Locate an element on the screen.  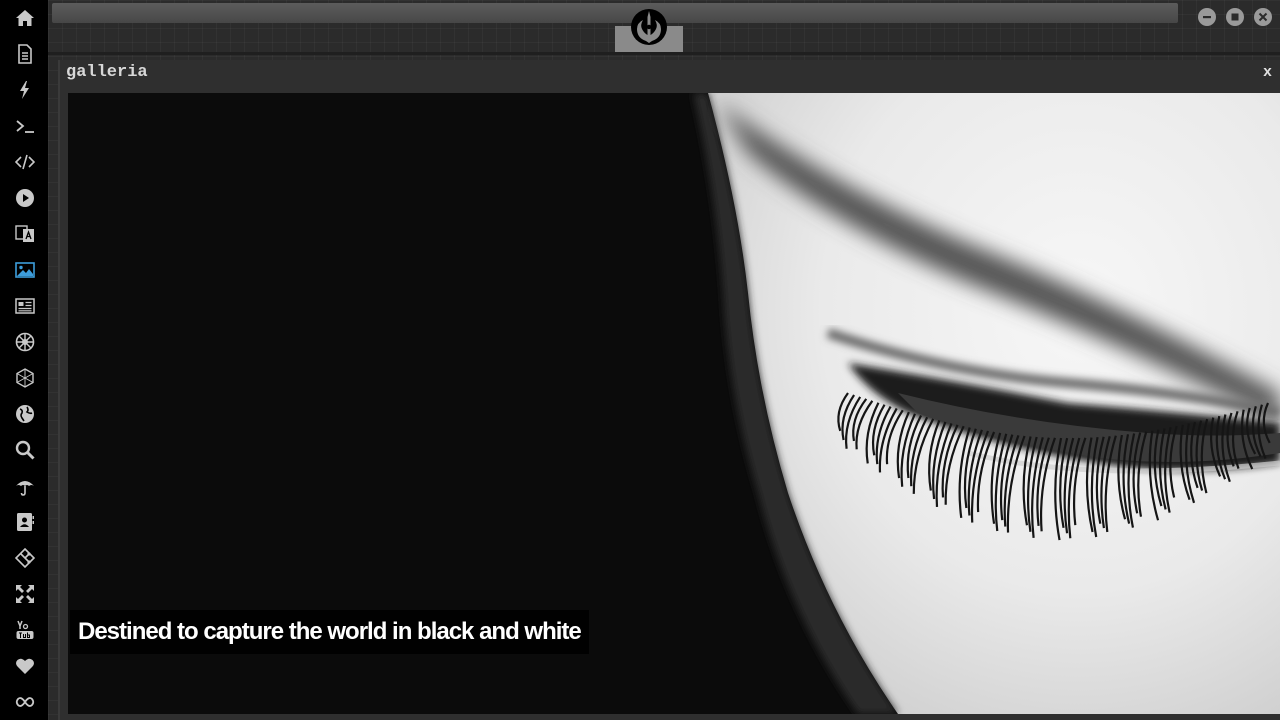
sidebar-item-favorites is located at coordinates (25, 666).